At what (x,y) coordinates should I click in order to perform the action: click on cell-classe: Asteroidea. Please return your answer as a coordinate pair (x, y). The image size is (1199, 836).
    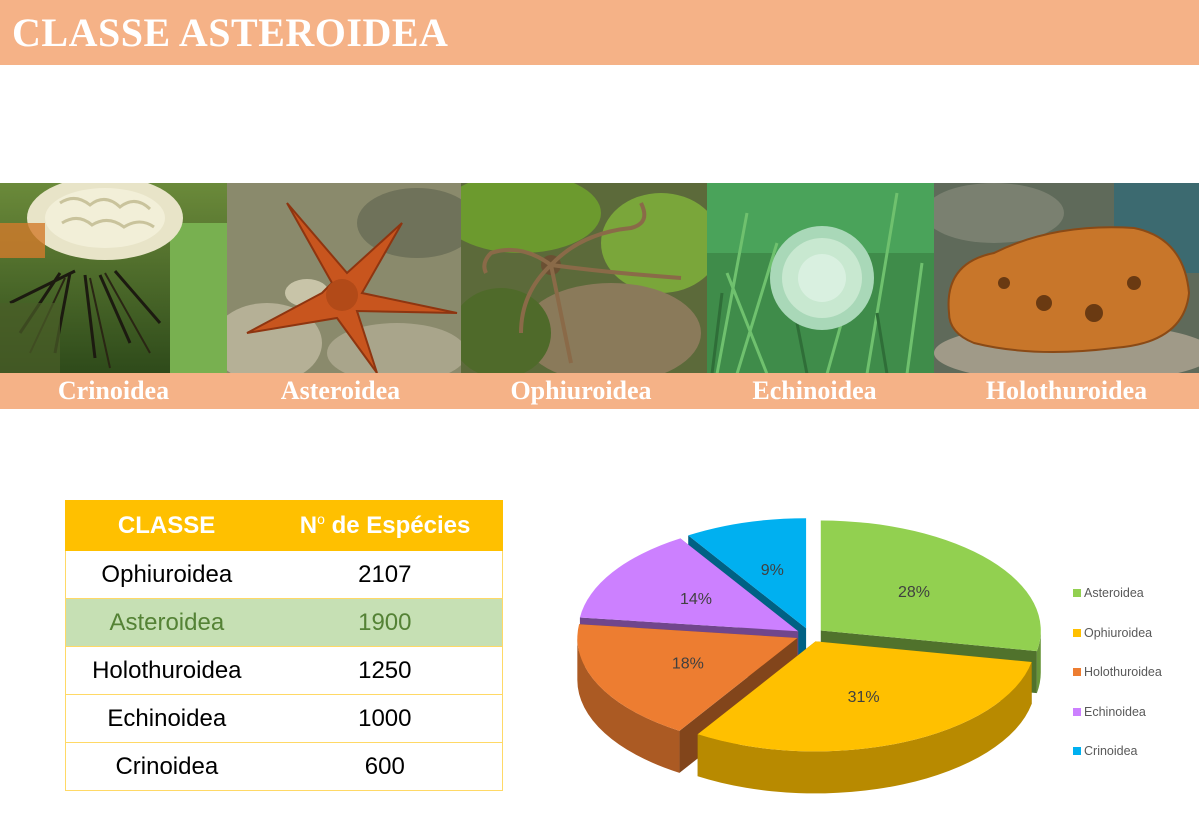
    Looking at the image, I should click on (166, 622).